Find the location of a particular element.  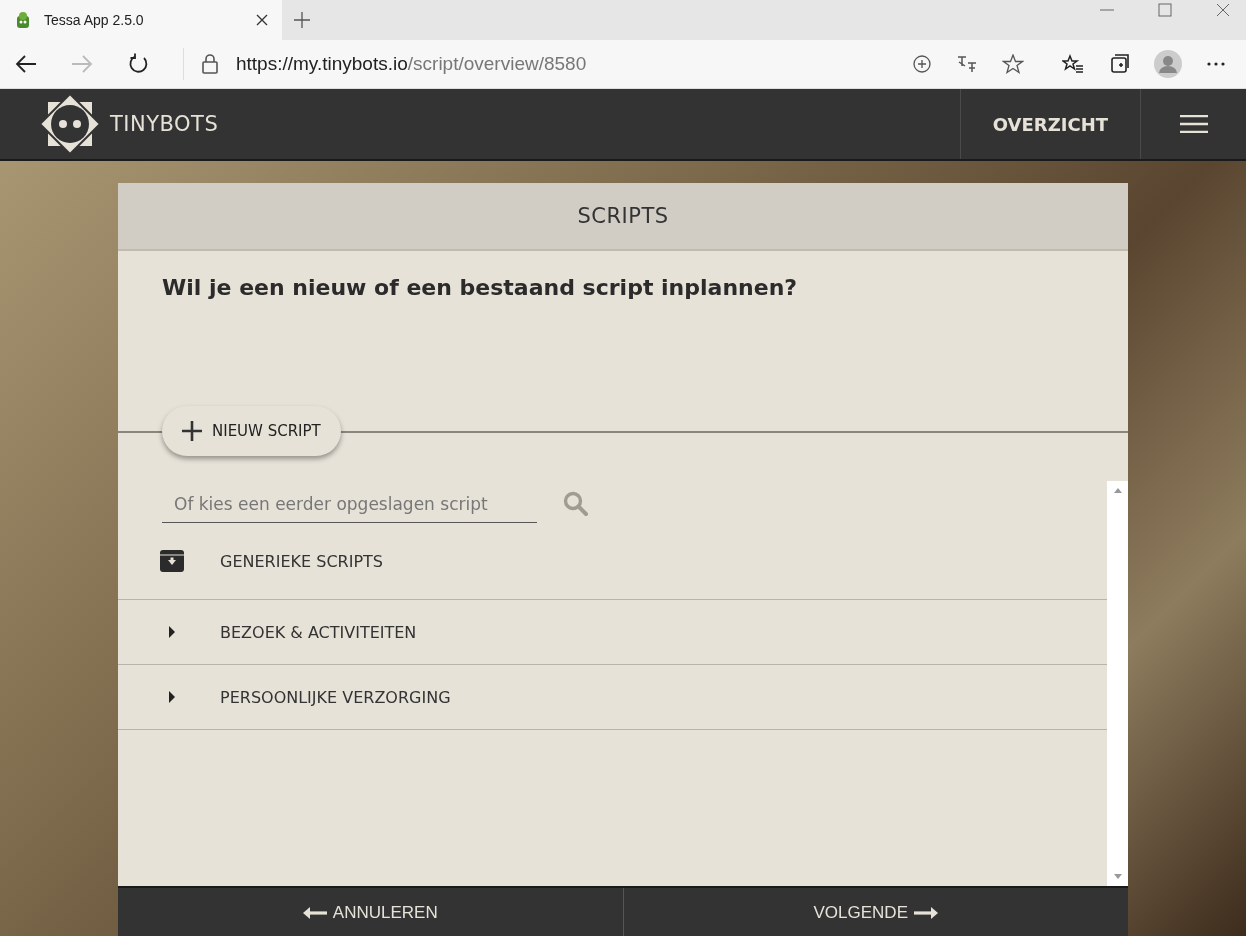

card-title: SCRIPTS is located at coordinates (623, 216).